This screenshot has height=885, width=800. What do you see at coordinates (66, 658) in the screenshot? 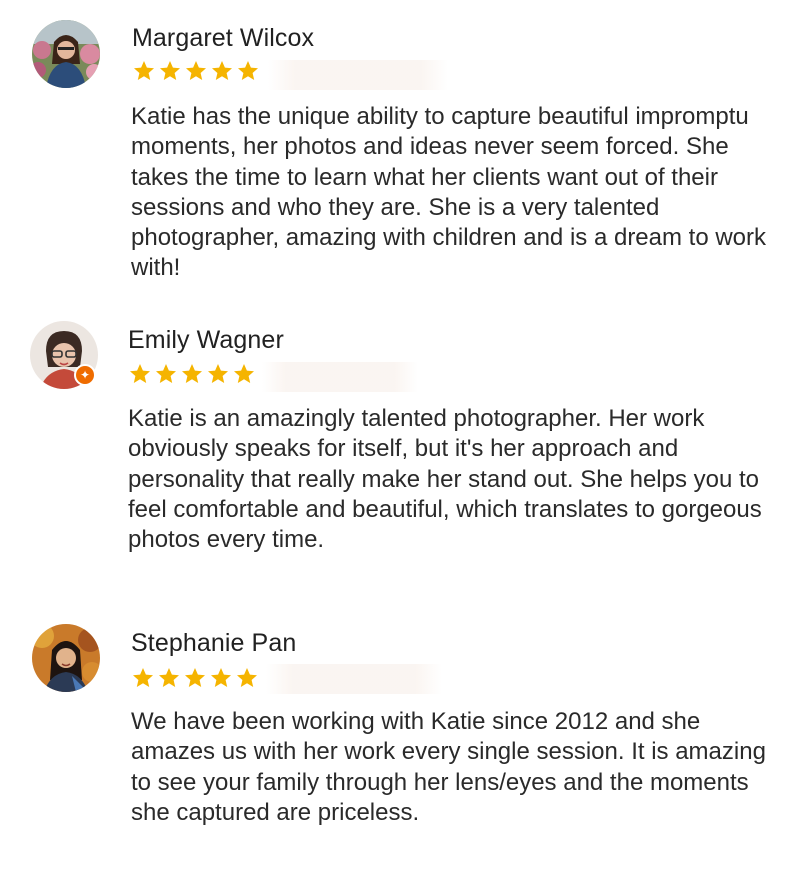
I see `reviewer-avatar` at bounding box center [66, 658].